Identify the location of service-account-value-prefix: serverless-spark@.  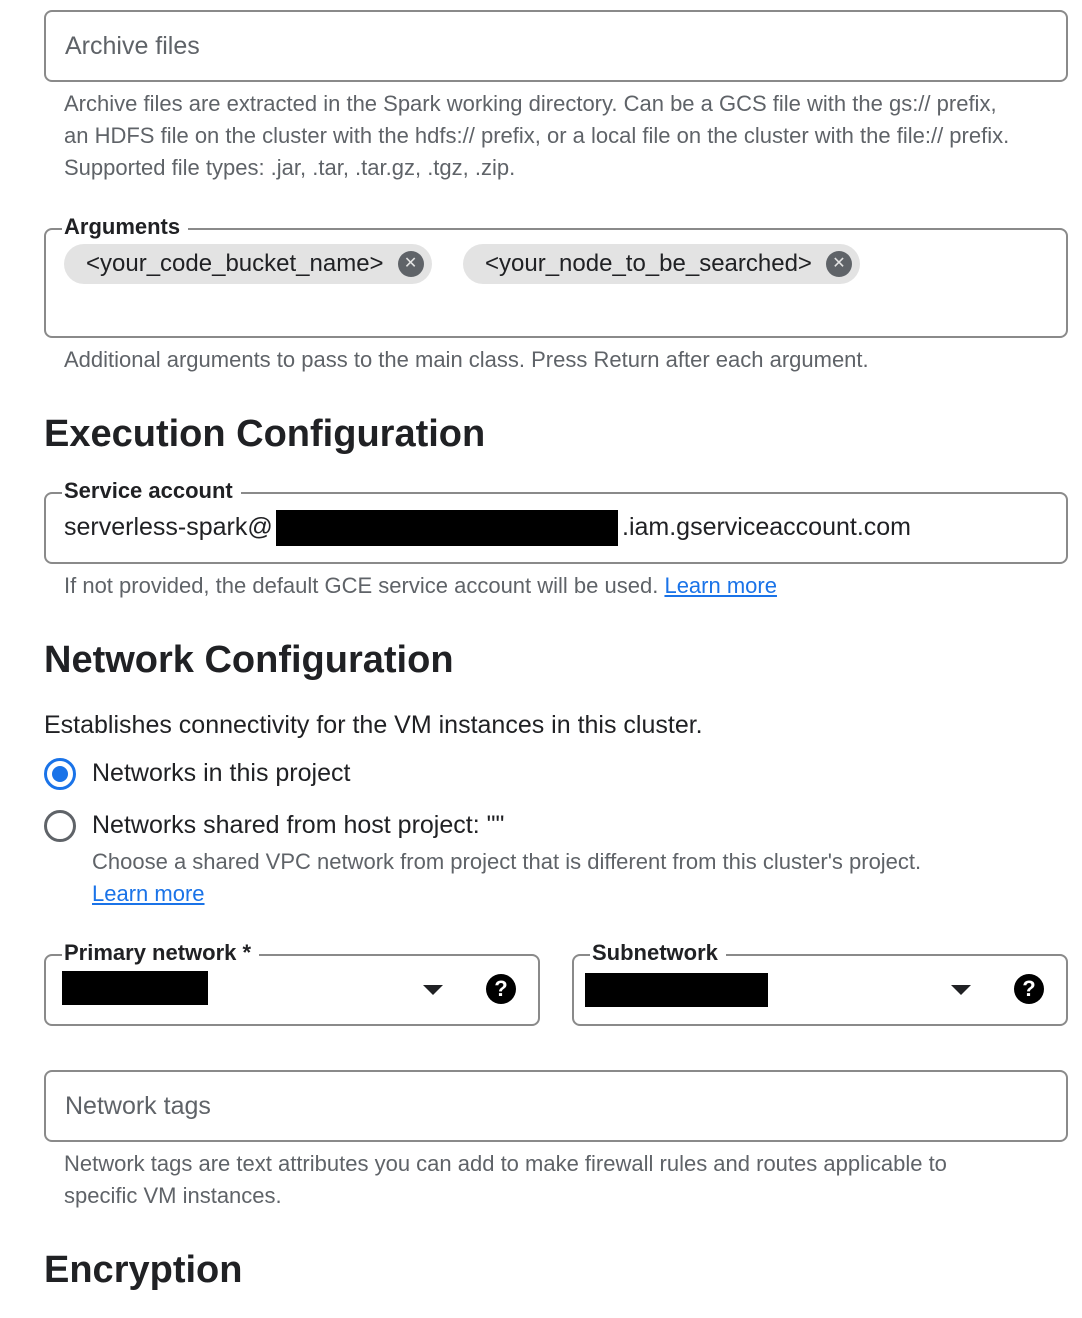
(168, 527).